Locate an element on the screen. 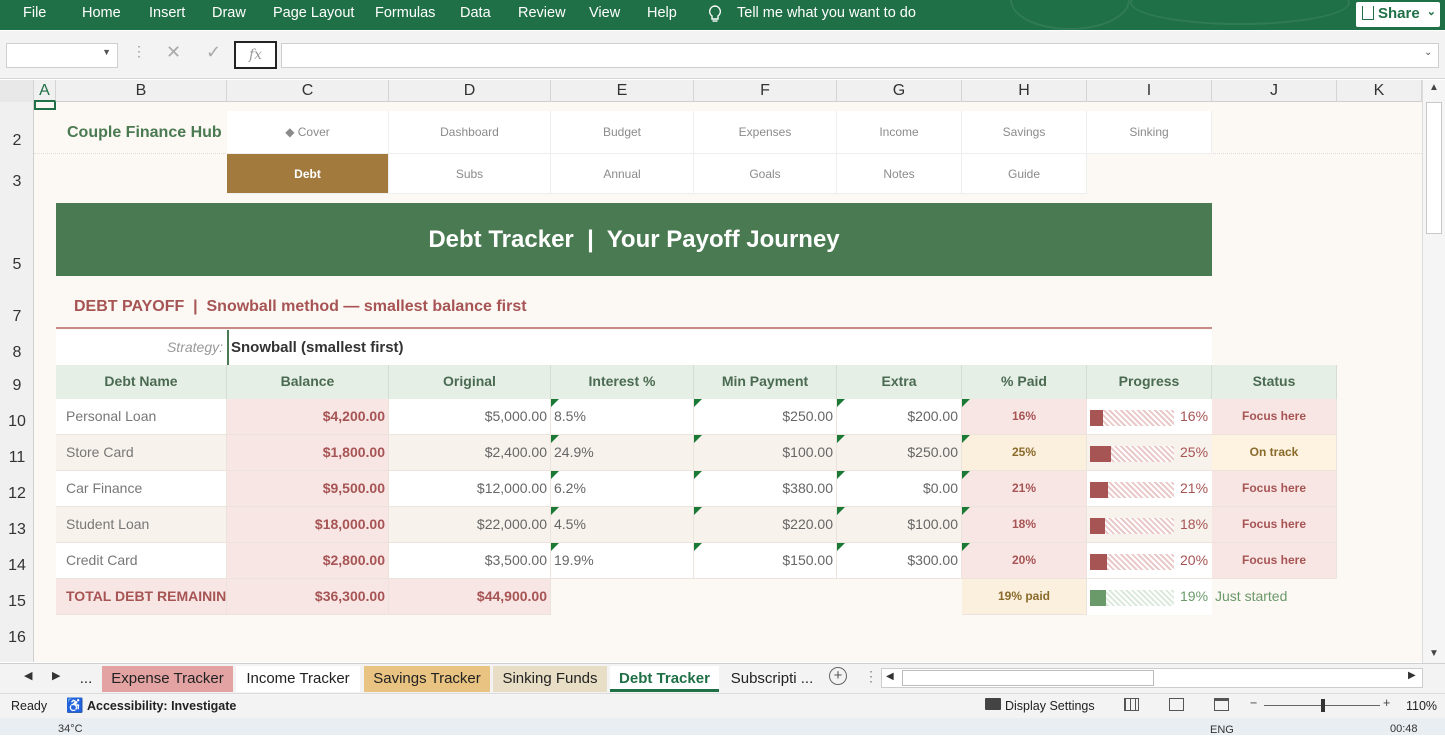  tab-help: Help is located at coordinates (662, 13).